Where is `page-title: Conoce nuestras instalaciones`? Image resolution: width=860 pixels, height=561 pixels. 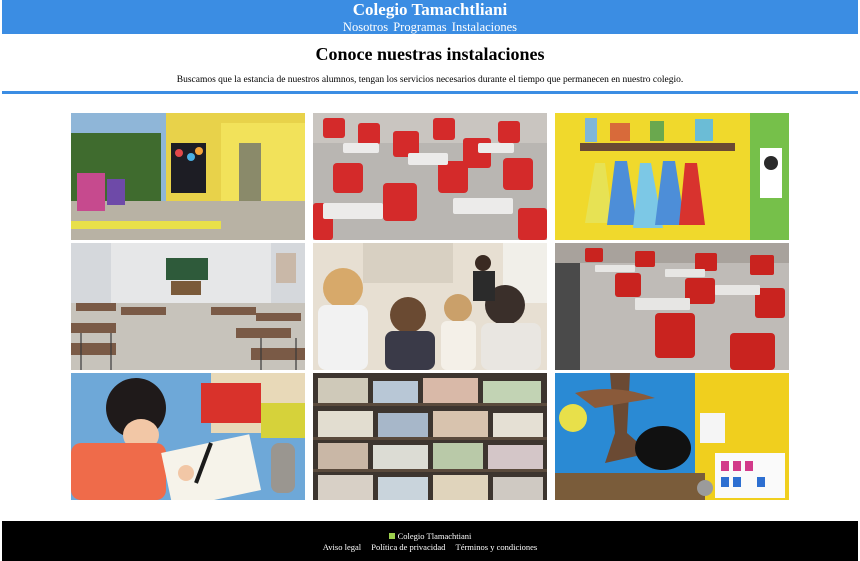
page-title: Conoce nuestras instalaciones is located at coordinates (430, 54).